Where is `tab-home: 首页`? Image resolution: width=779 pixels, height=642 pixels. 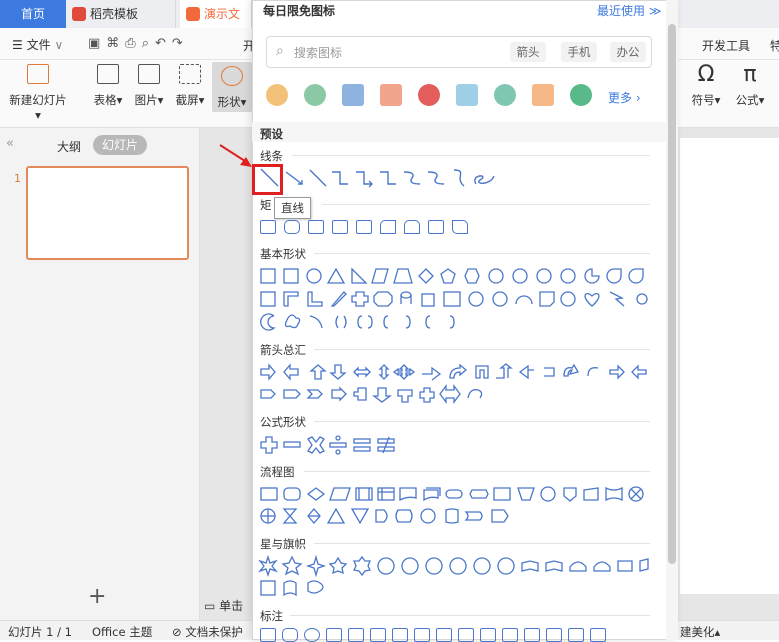 tab-home: 首页 is located at coordinates (33, 14).